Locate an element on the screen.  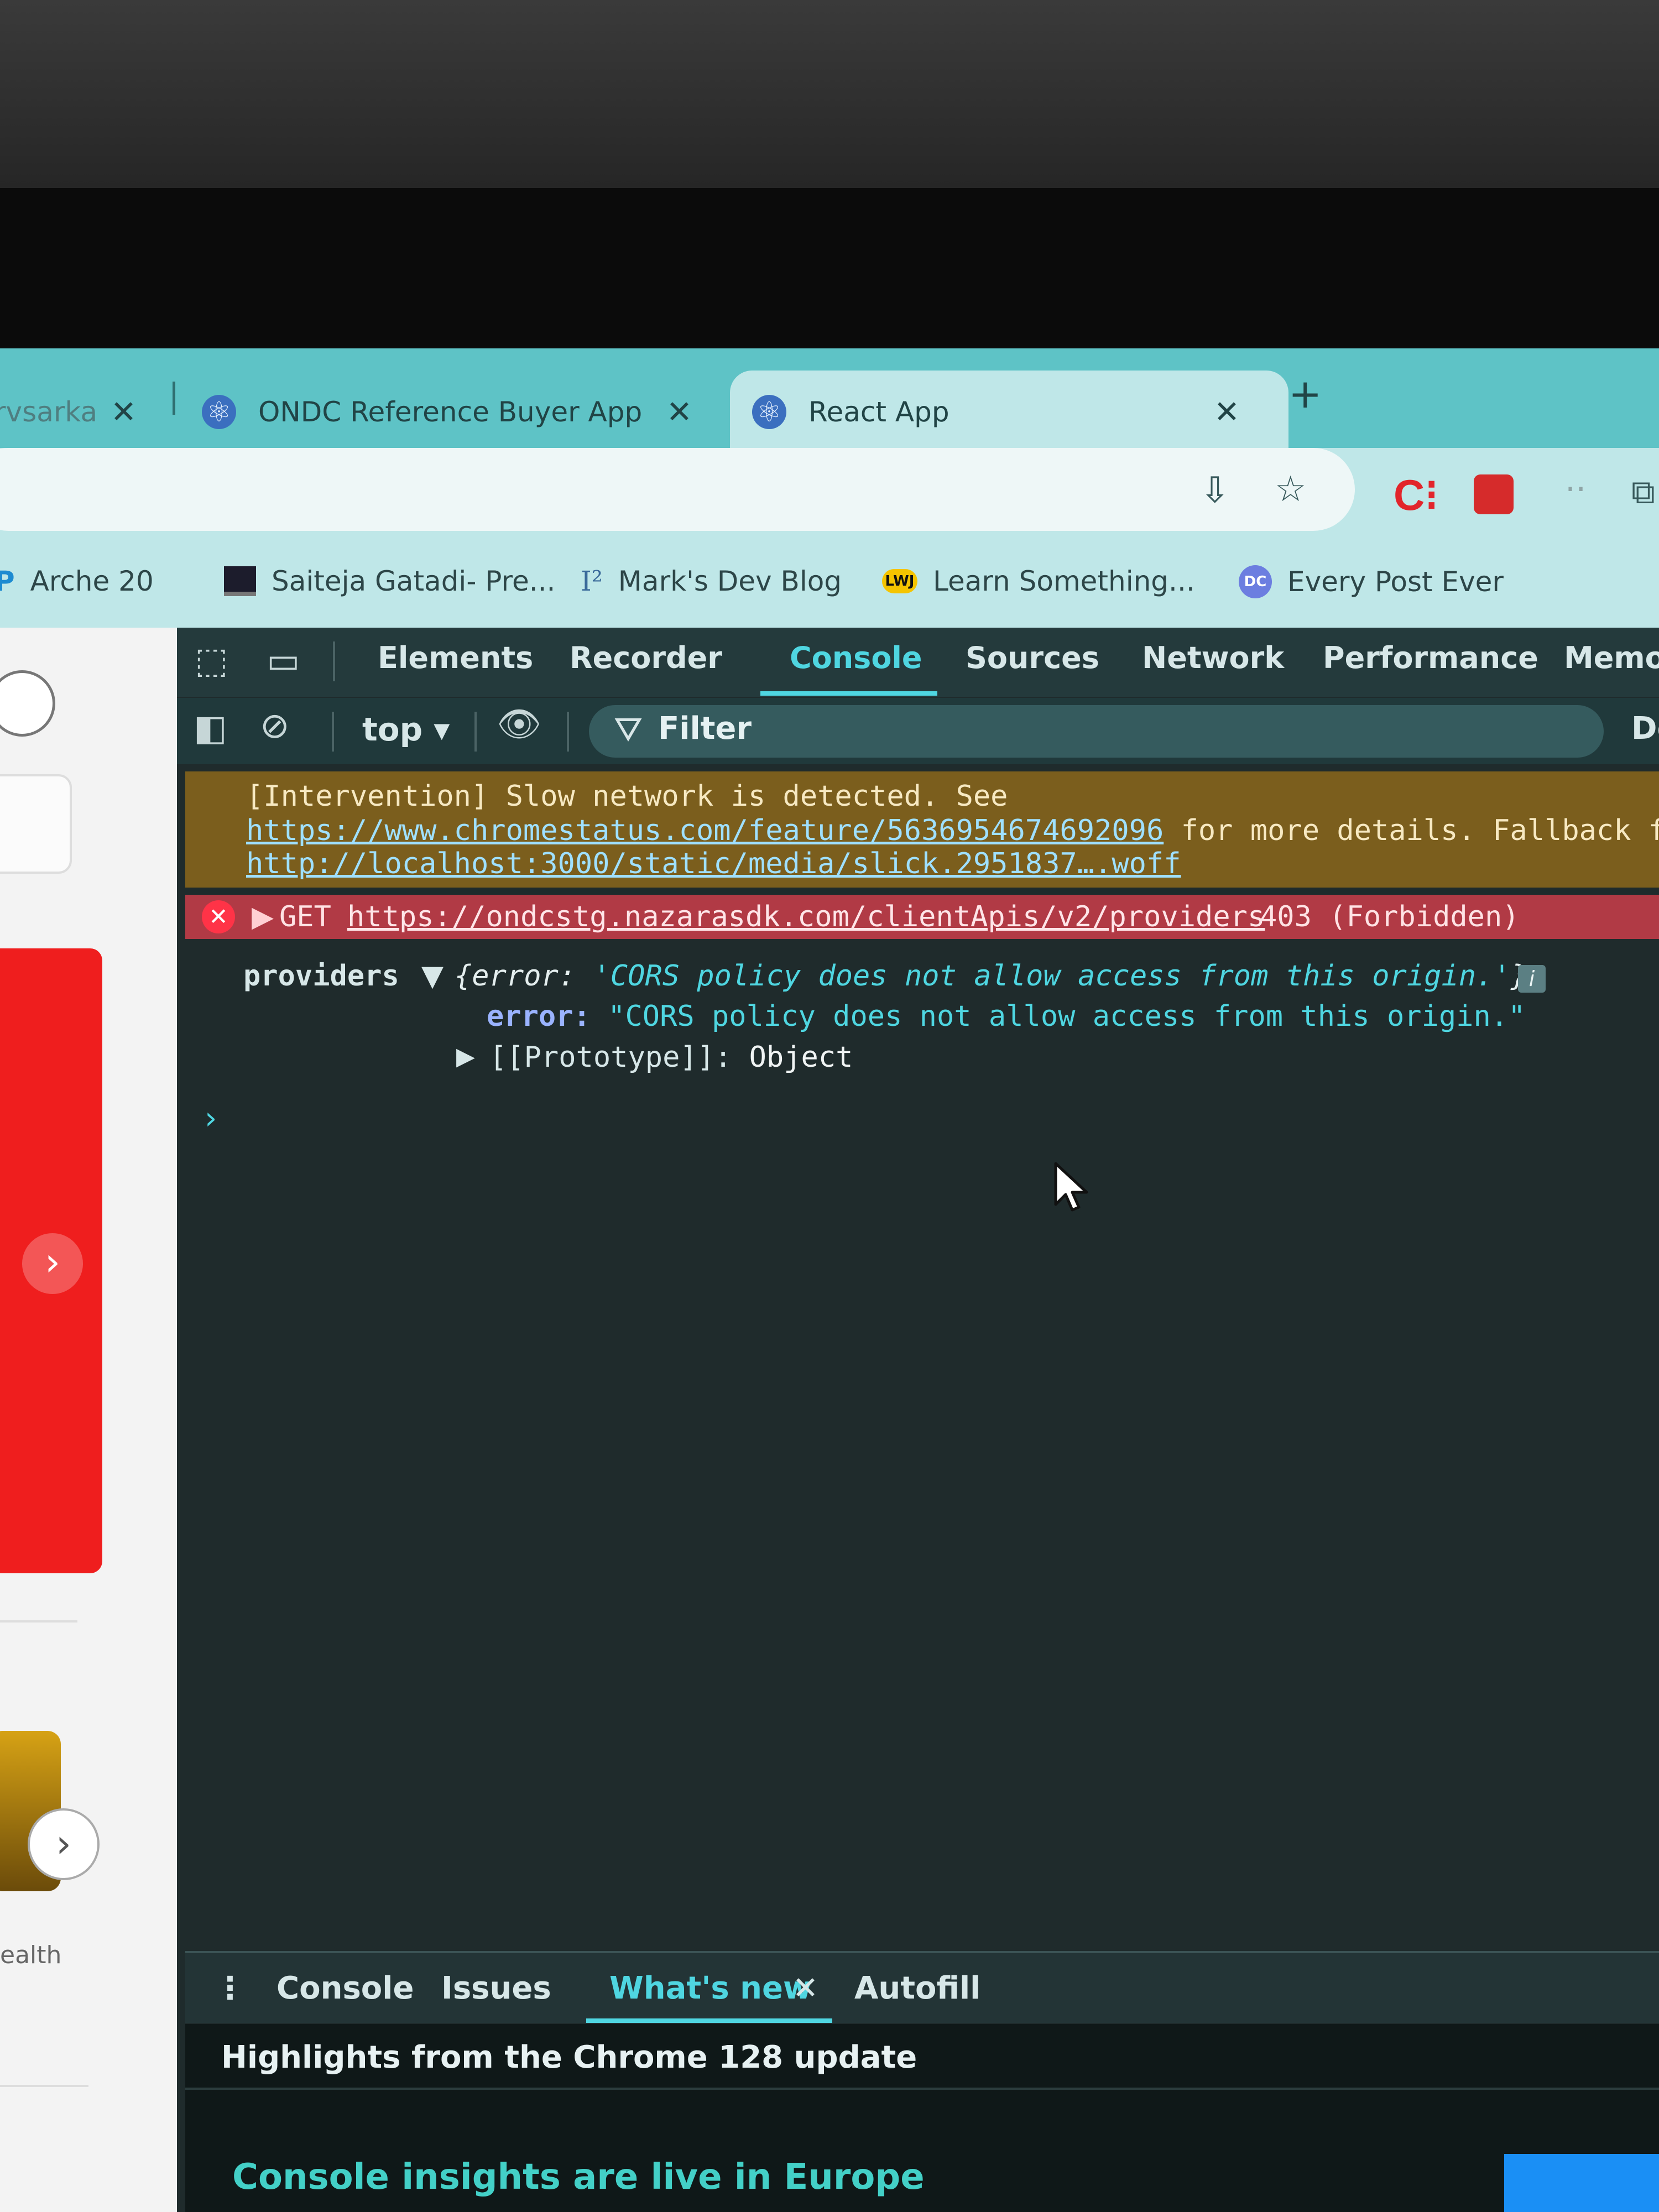
tab-network: Network is located at coordinates (1213, 658).